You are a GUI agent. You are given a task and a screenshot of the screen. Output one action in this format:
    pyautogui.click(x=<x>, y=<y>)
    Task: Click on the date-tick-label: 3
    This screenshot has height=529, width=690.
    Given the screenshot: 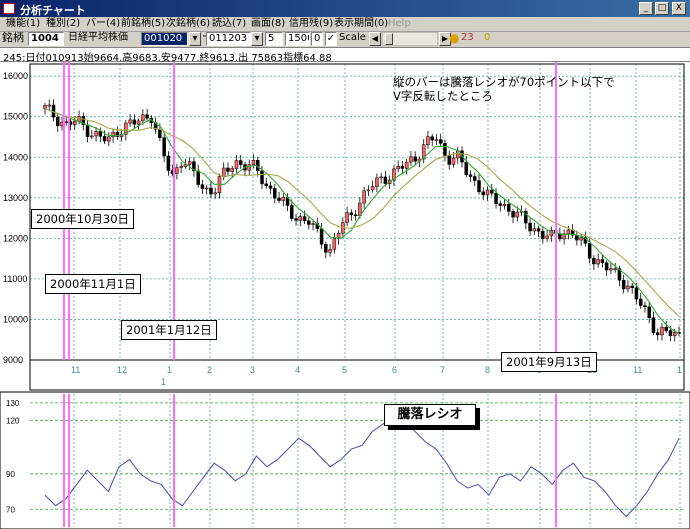 What is the action you would take?
    pyautogui.click(x=252, y=370)
    